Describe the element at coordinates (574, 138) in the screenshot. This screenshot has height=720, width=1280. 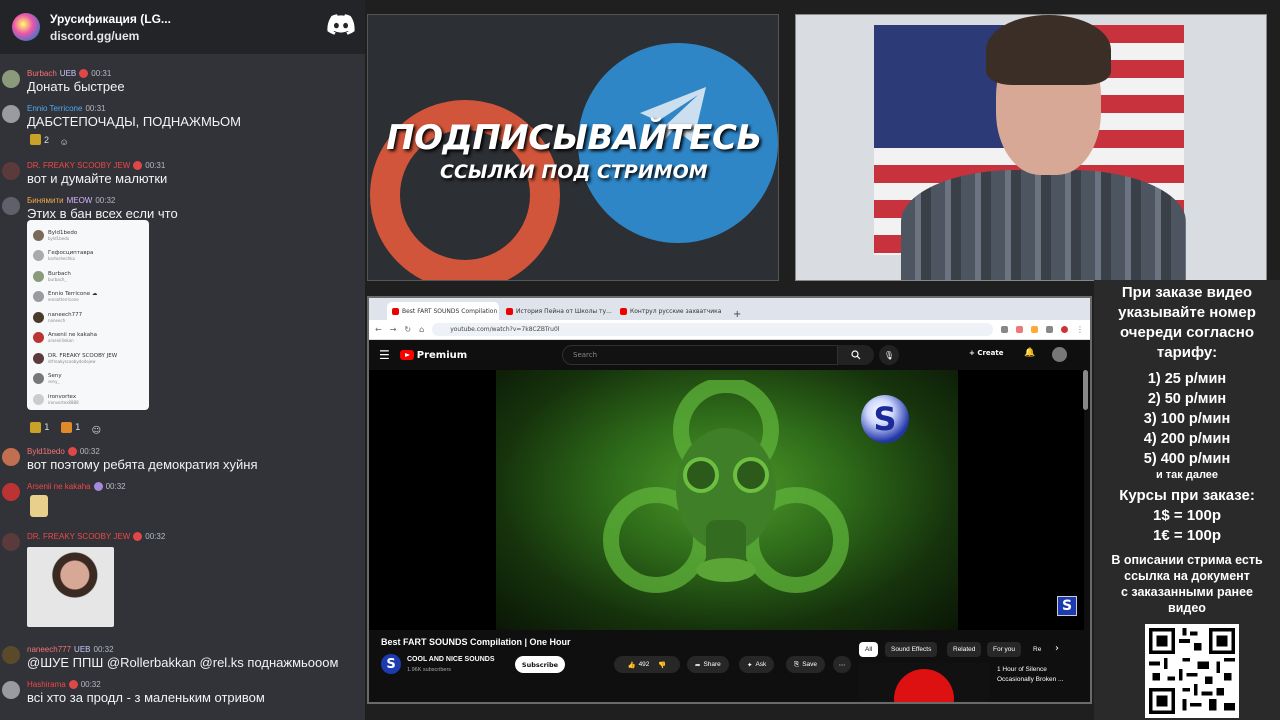
I see `promo-title: ПОДПИСЫВАЙТЕСЬ` at that location.